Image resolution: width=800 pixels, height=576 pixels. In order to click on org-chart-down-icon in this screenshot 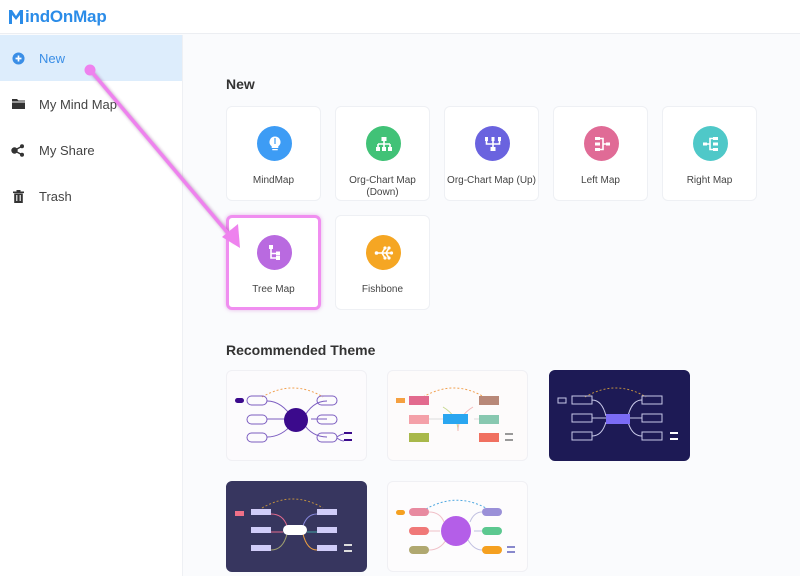, I will do `click(383, 143)`.